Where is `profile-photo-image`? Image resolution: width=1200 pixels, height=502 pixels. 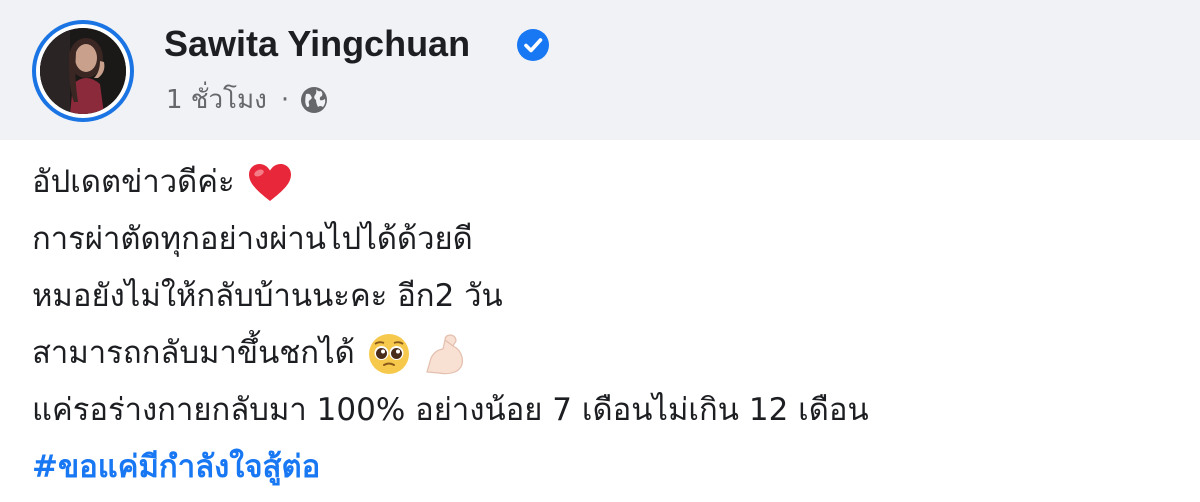
profile-photo-image is located at coordinates (83, 71).